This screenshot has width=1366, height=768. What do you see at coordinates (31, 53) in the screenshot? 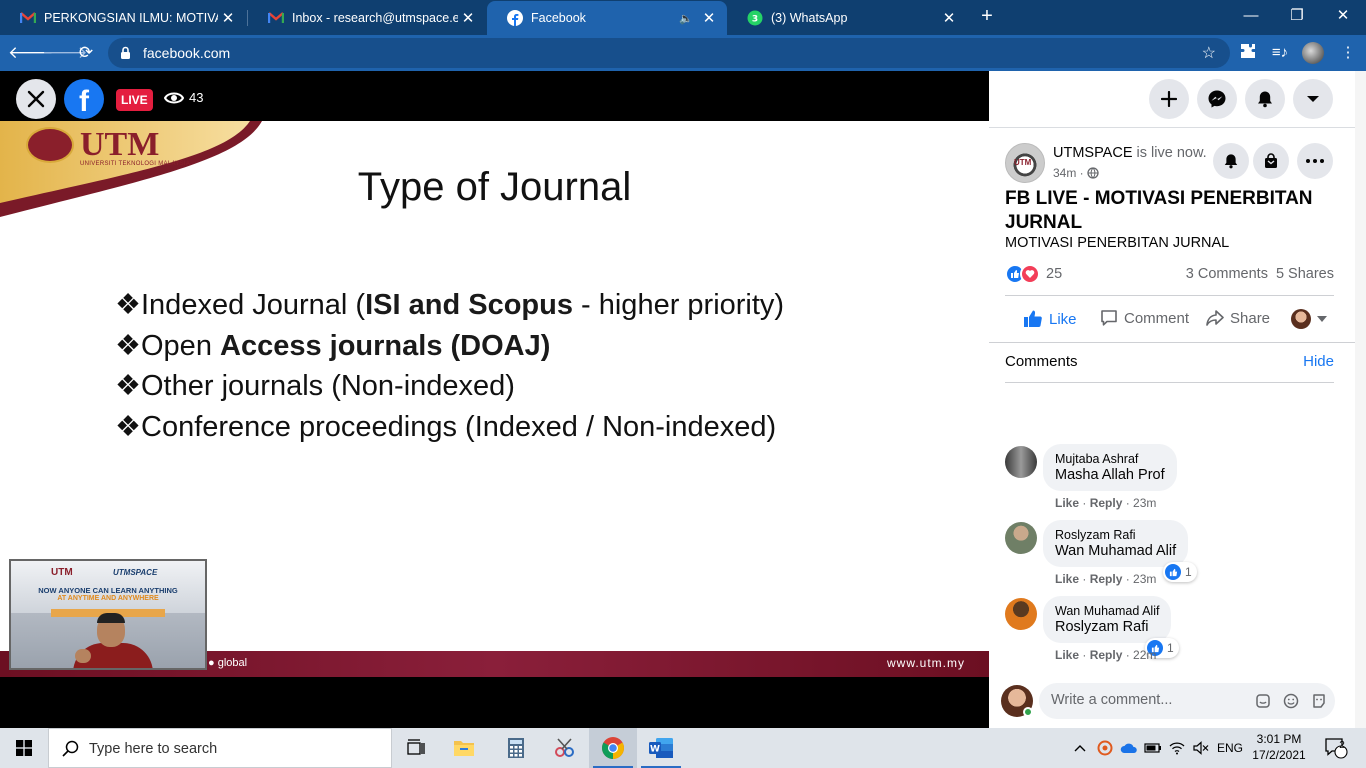
I see `back-button: 🡐` at bounding box center [31, 53].